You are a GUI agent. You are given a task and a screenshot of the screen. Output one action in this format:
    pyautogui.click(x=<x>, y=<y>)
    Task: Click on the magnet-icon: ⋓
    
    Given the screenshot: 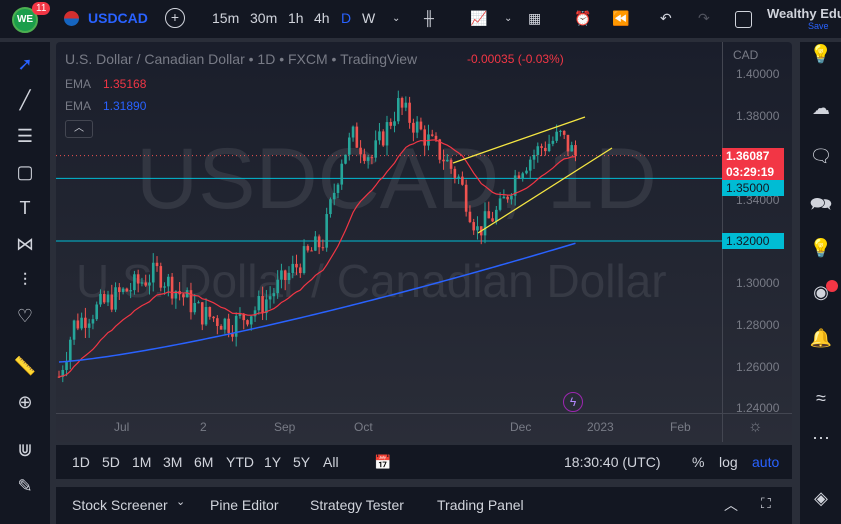 What is the action you would take?
    pyautogui.click(x=25, y=452)
    